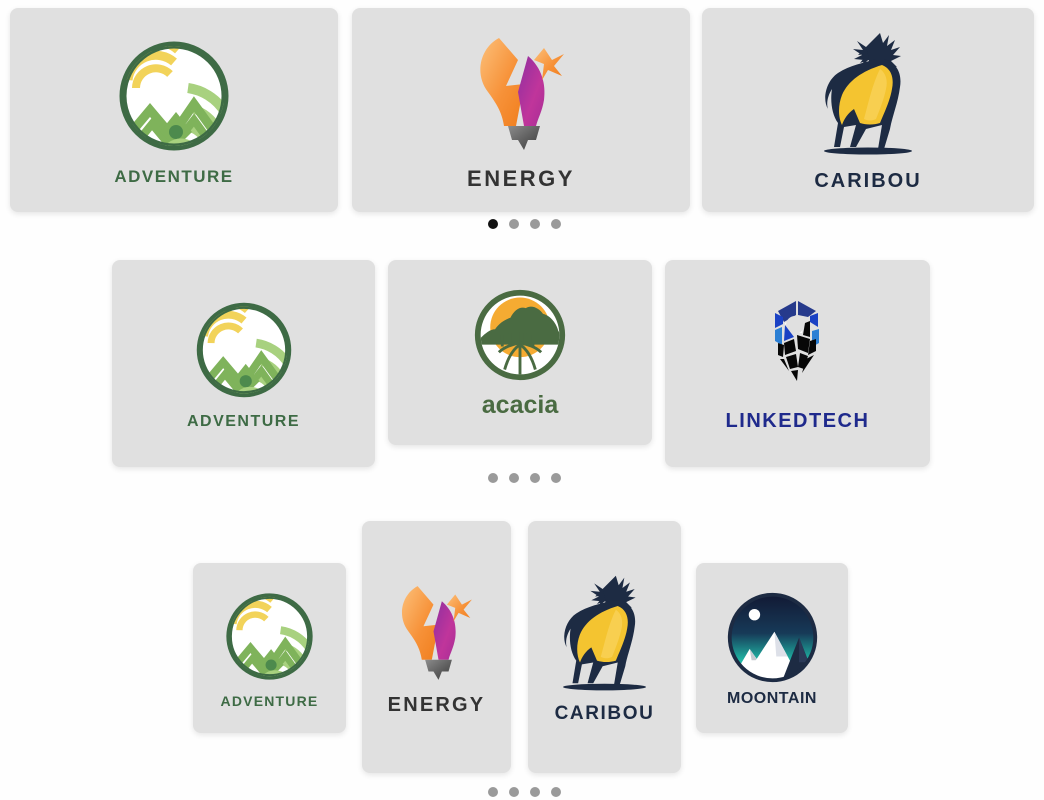 The width and height of the screenshot is (1044, 800). I want to click on carousel-slide-linkedtech: LINKEDTECH, so click(797, 363).